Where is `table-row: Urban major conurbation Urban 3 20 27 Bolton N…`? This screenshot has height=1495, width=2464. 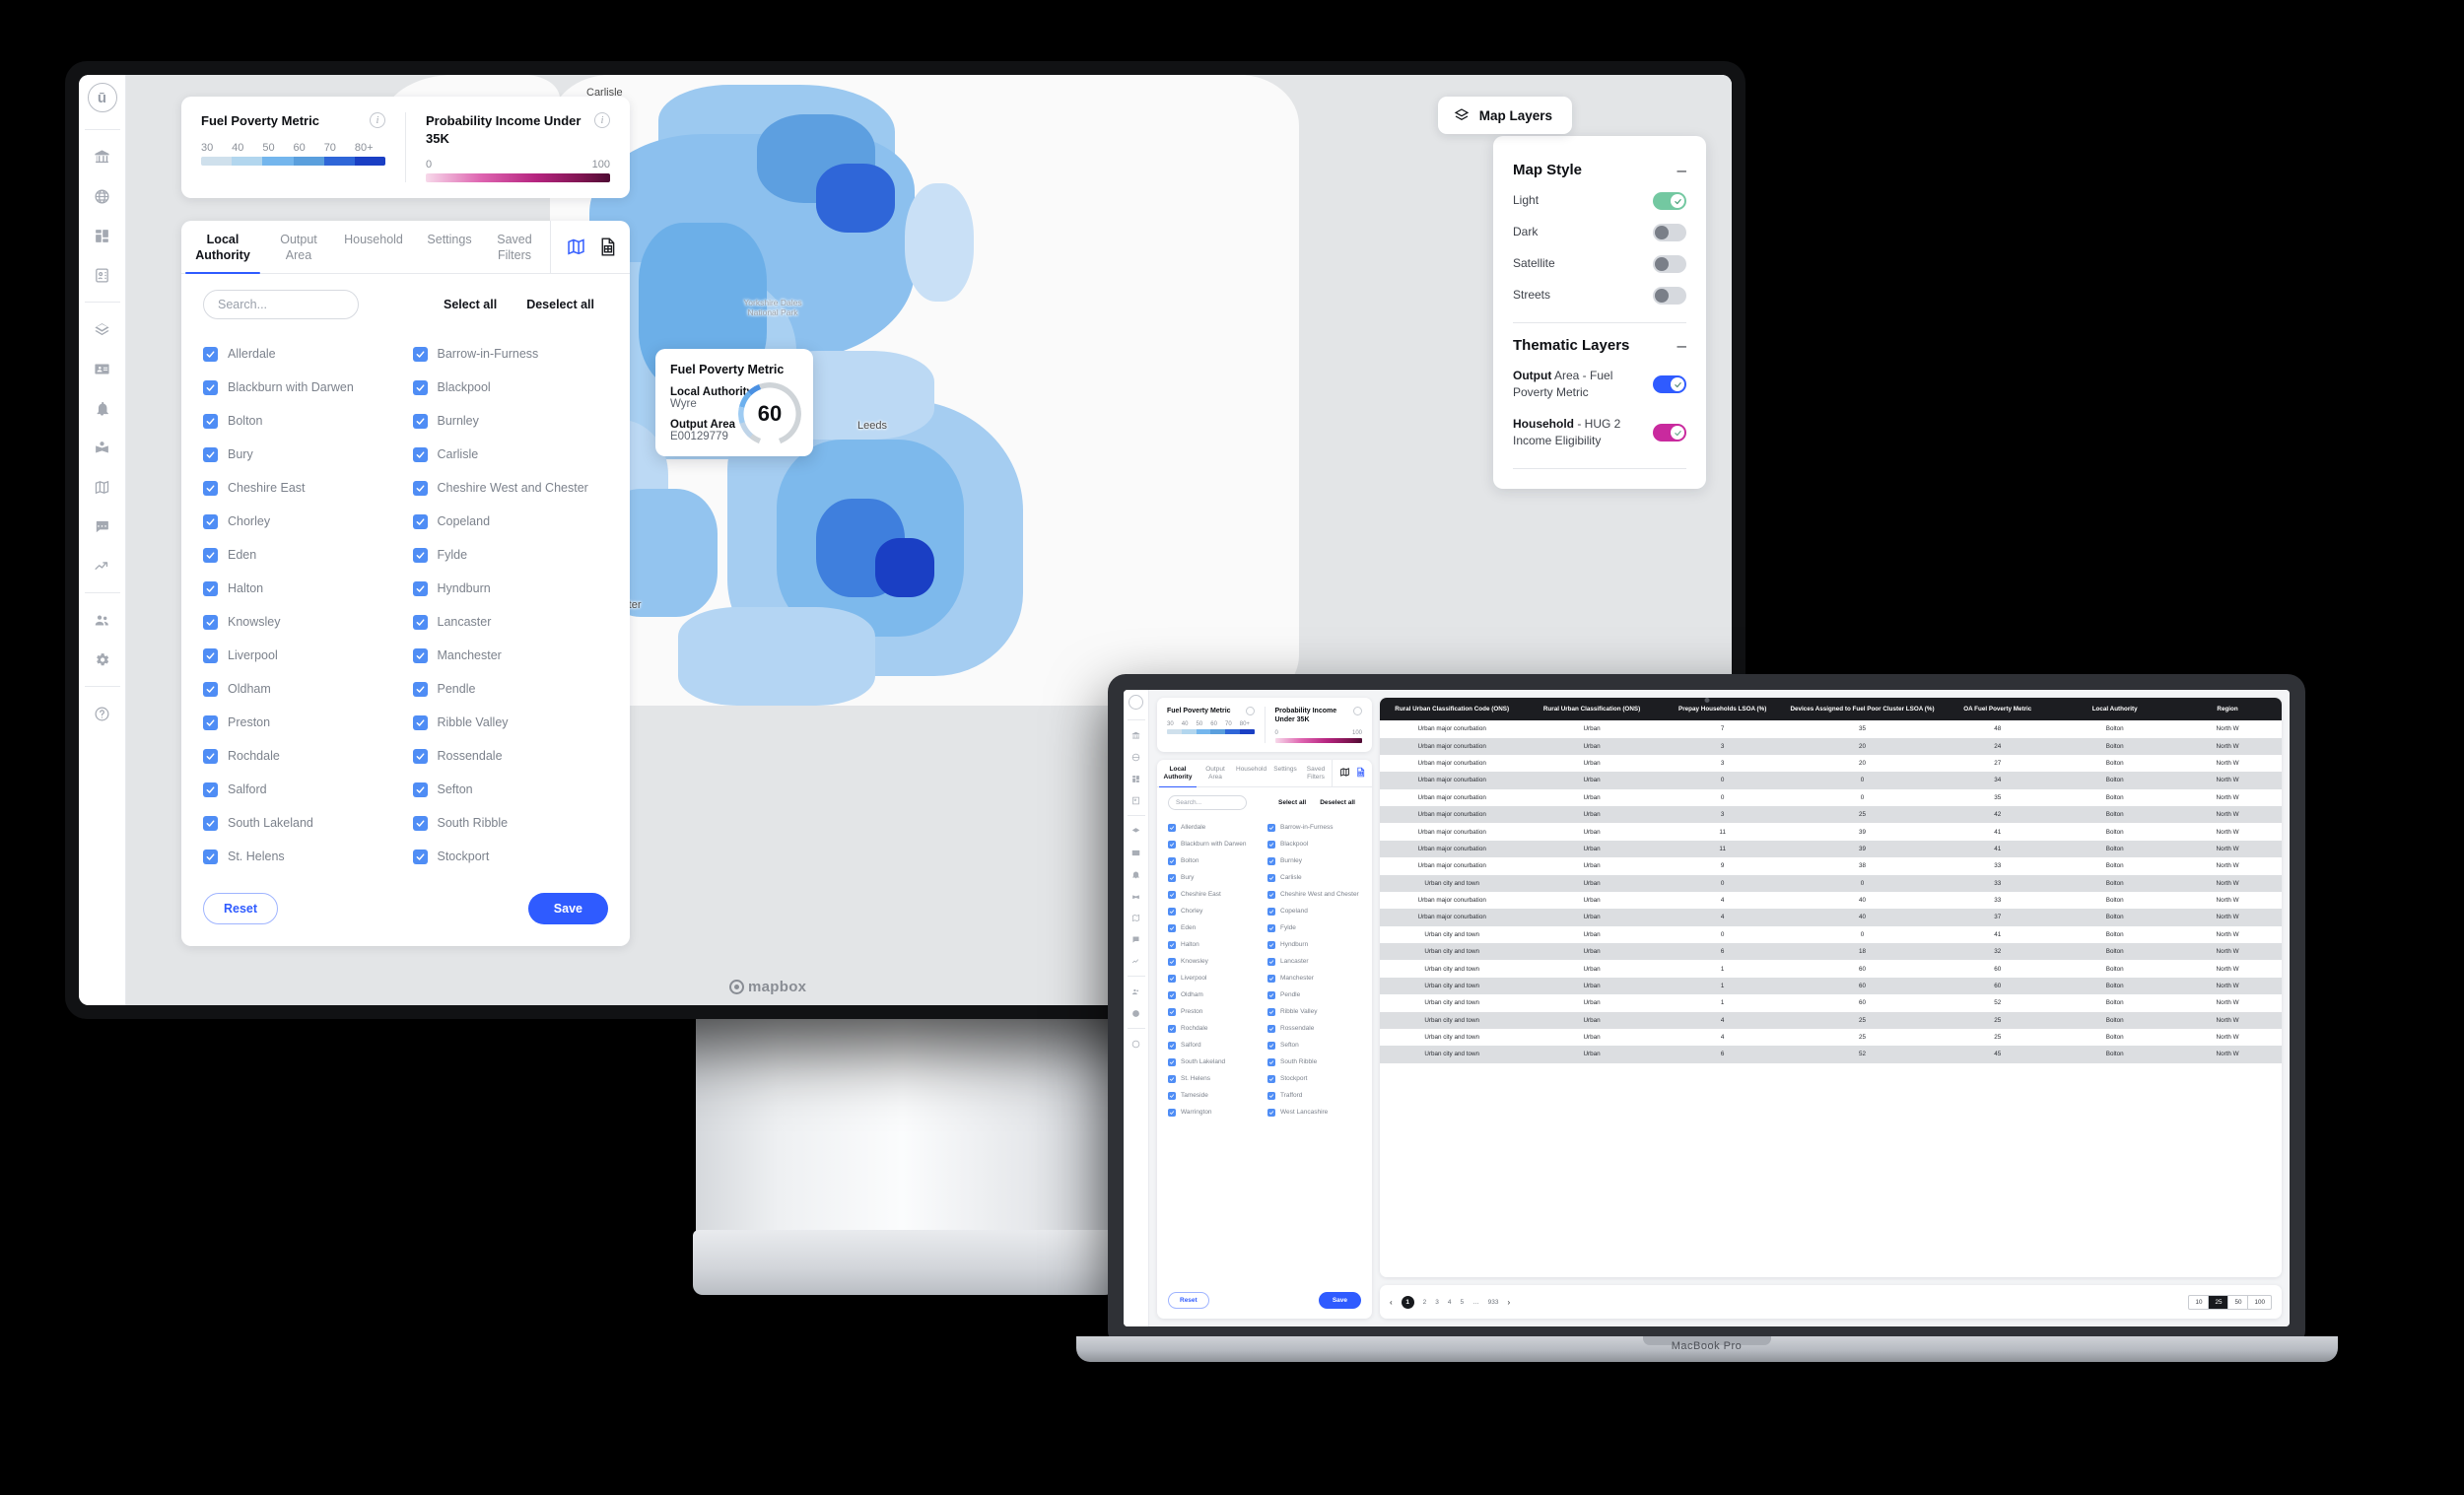
table-row: Urban major conurbation Urban 3 20 27 Bolton N… is located at coordinates (1831, 763).